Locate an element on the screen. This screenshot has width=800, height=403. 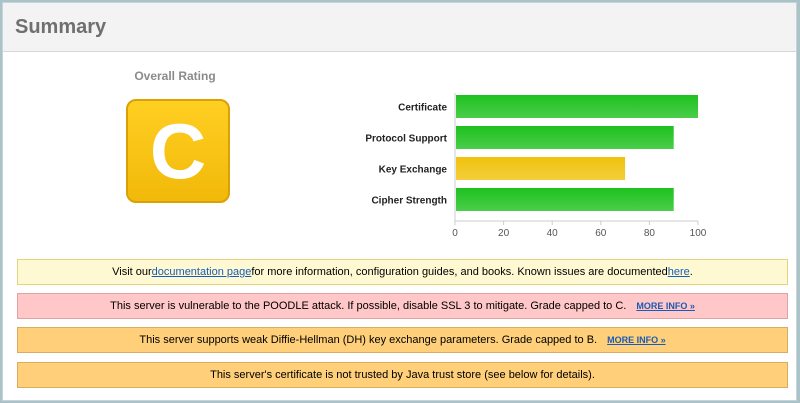
bar-cipher-strength is located at coordinates (565, 199).